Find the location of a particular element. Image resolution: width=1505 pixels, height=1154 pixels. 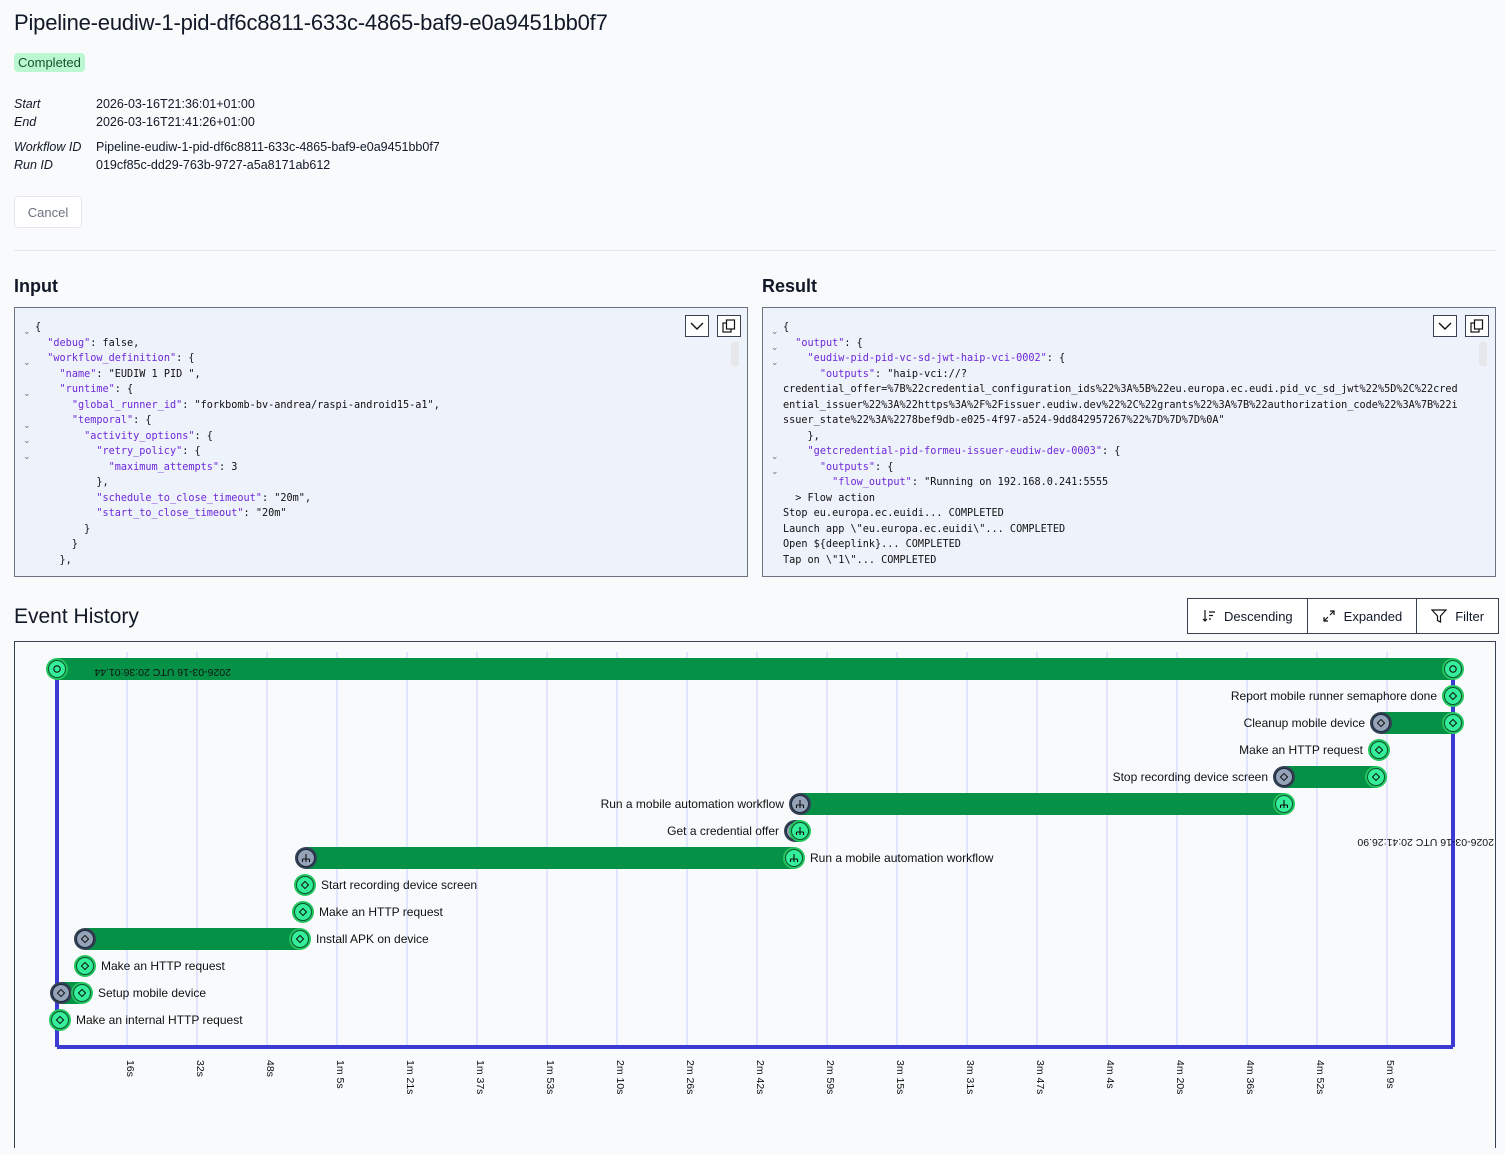

sort-descending-button: Descending is located at coordinates (1248, 616).